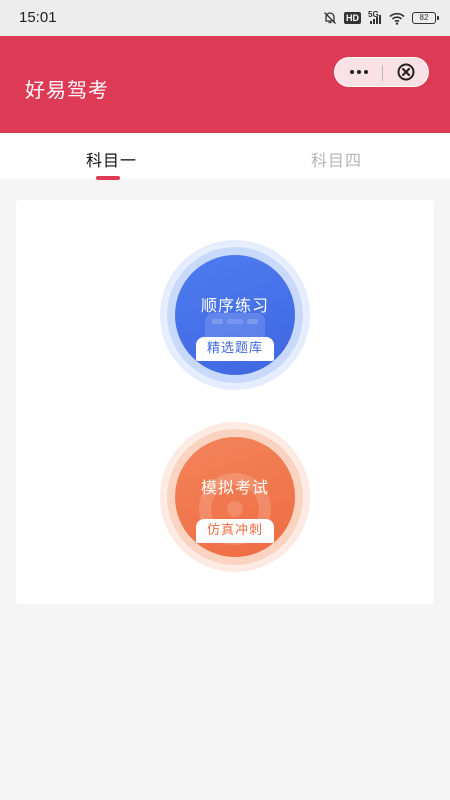 This screenshot has width=450, height=800. I want to click on miniprogram-capsule, so click(381, 72).